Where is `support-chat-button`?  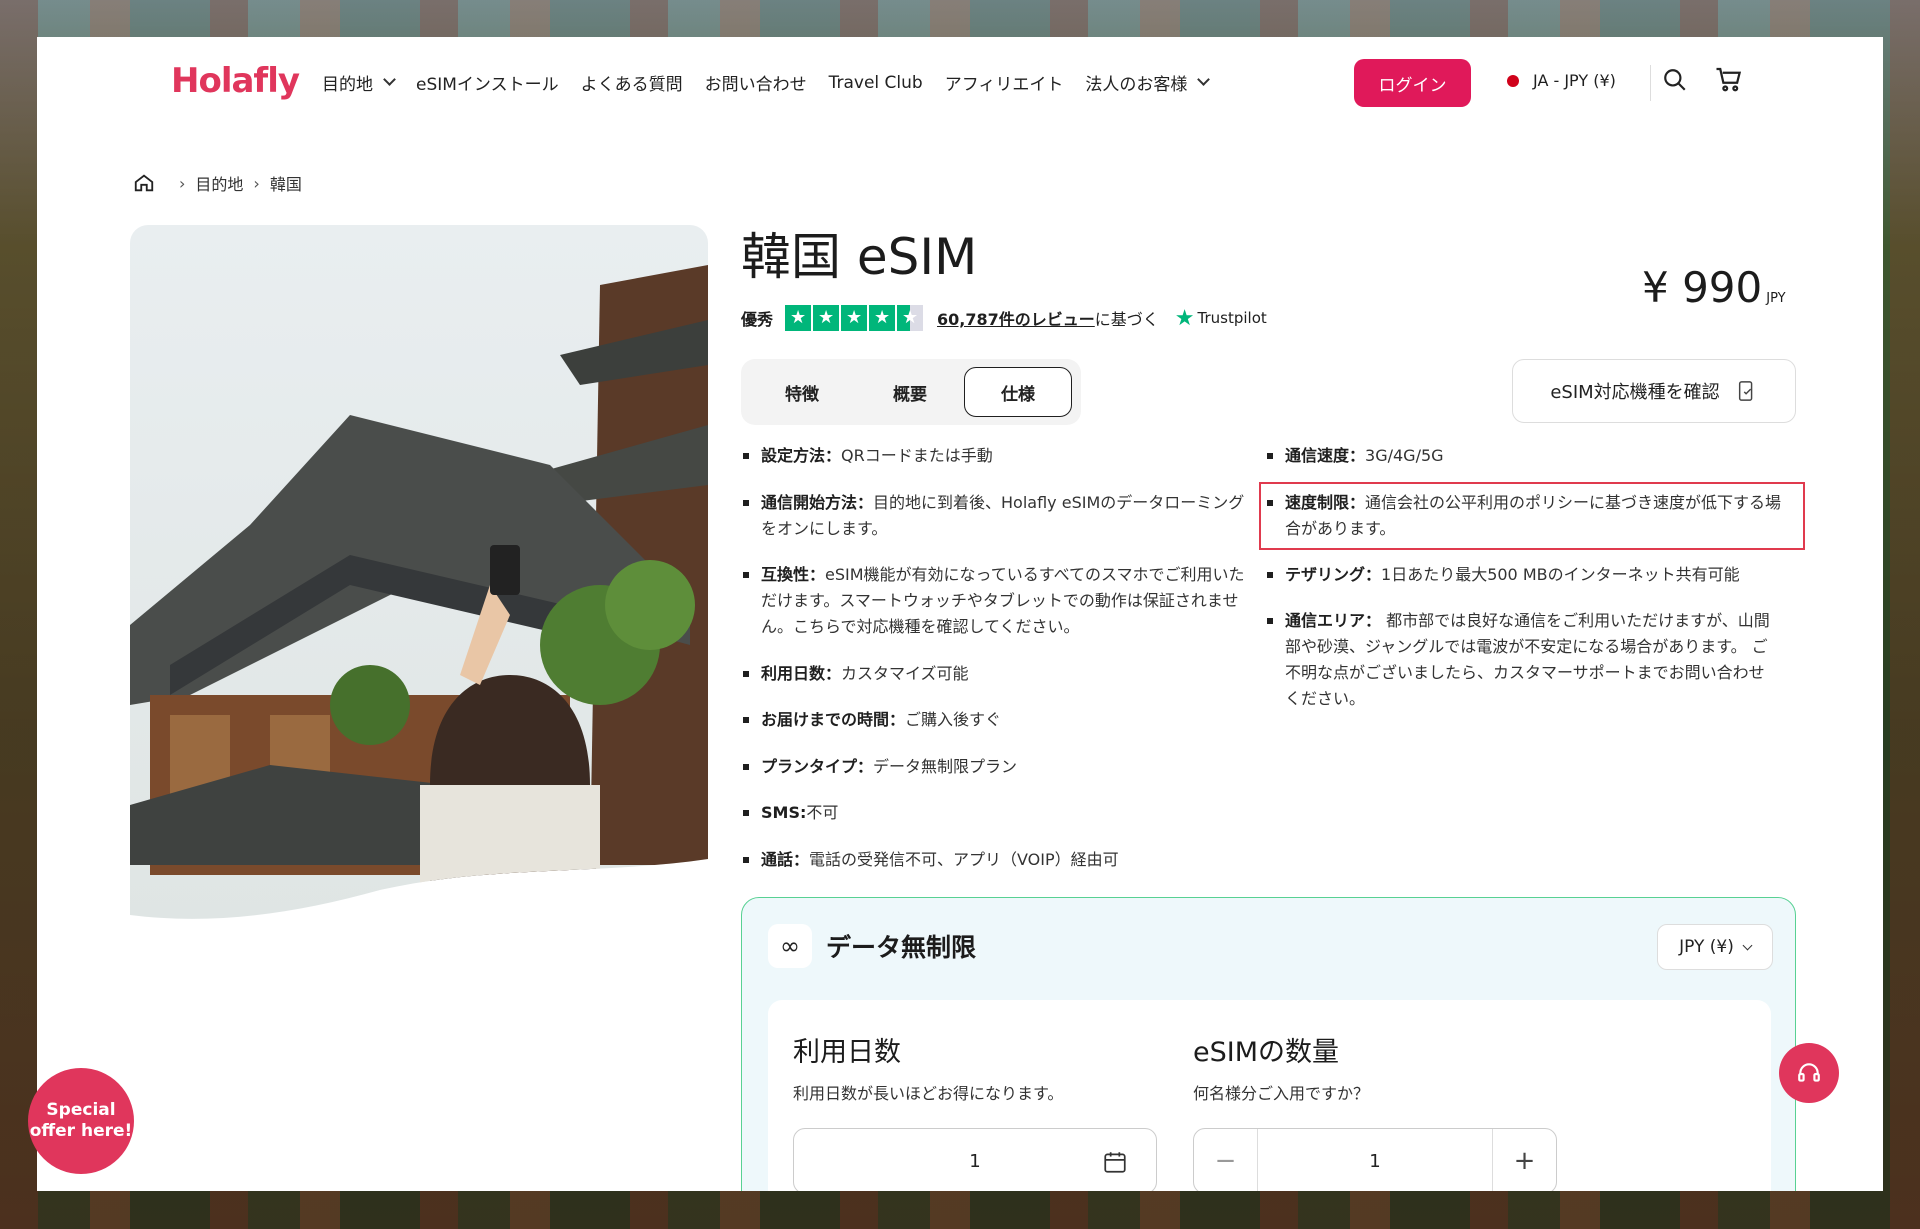 support-chat-button is located at coordinates (1809, 1073).